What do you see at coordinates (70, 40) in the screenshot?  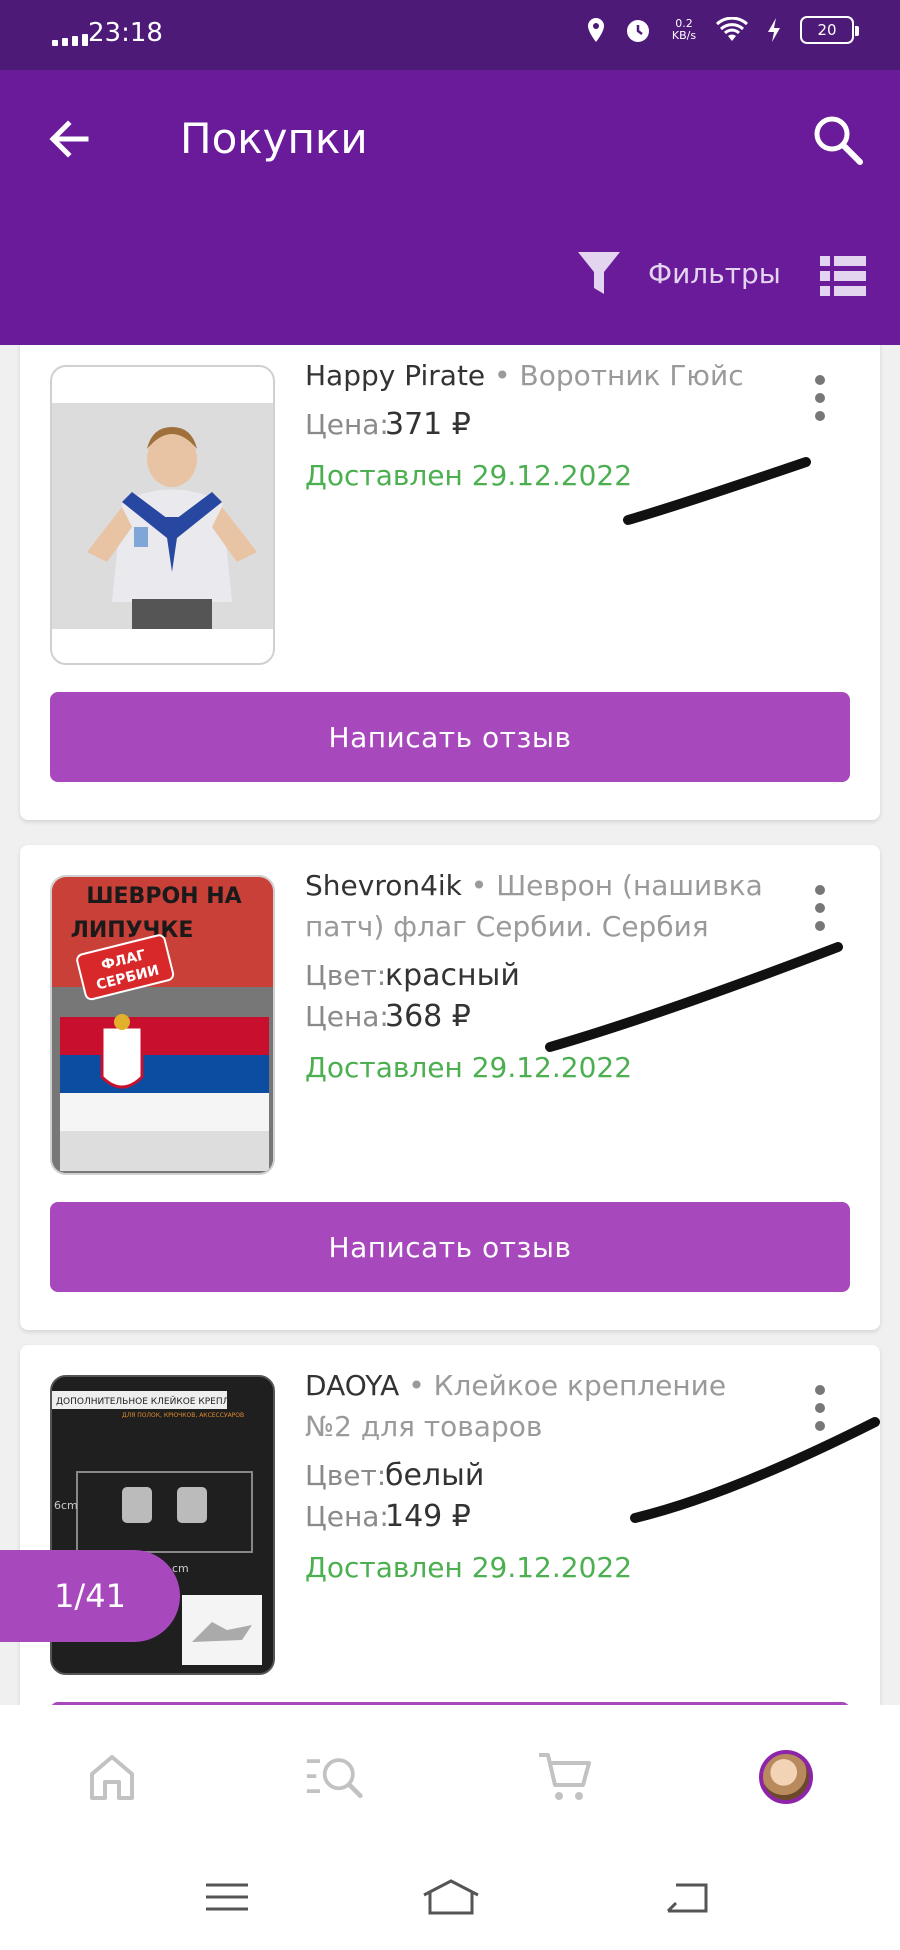 I see `signal-icon` at bounding box center [70, 40].